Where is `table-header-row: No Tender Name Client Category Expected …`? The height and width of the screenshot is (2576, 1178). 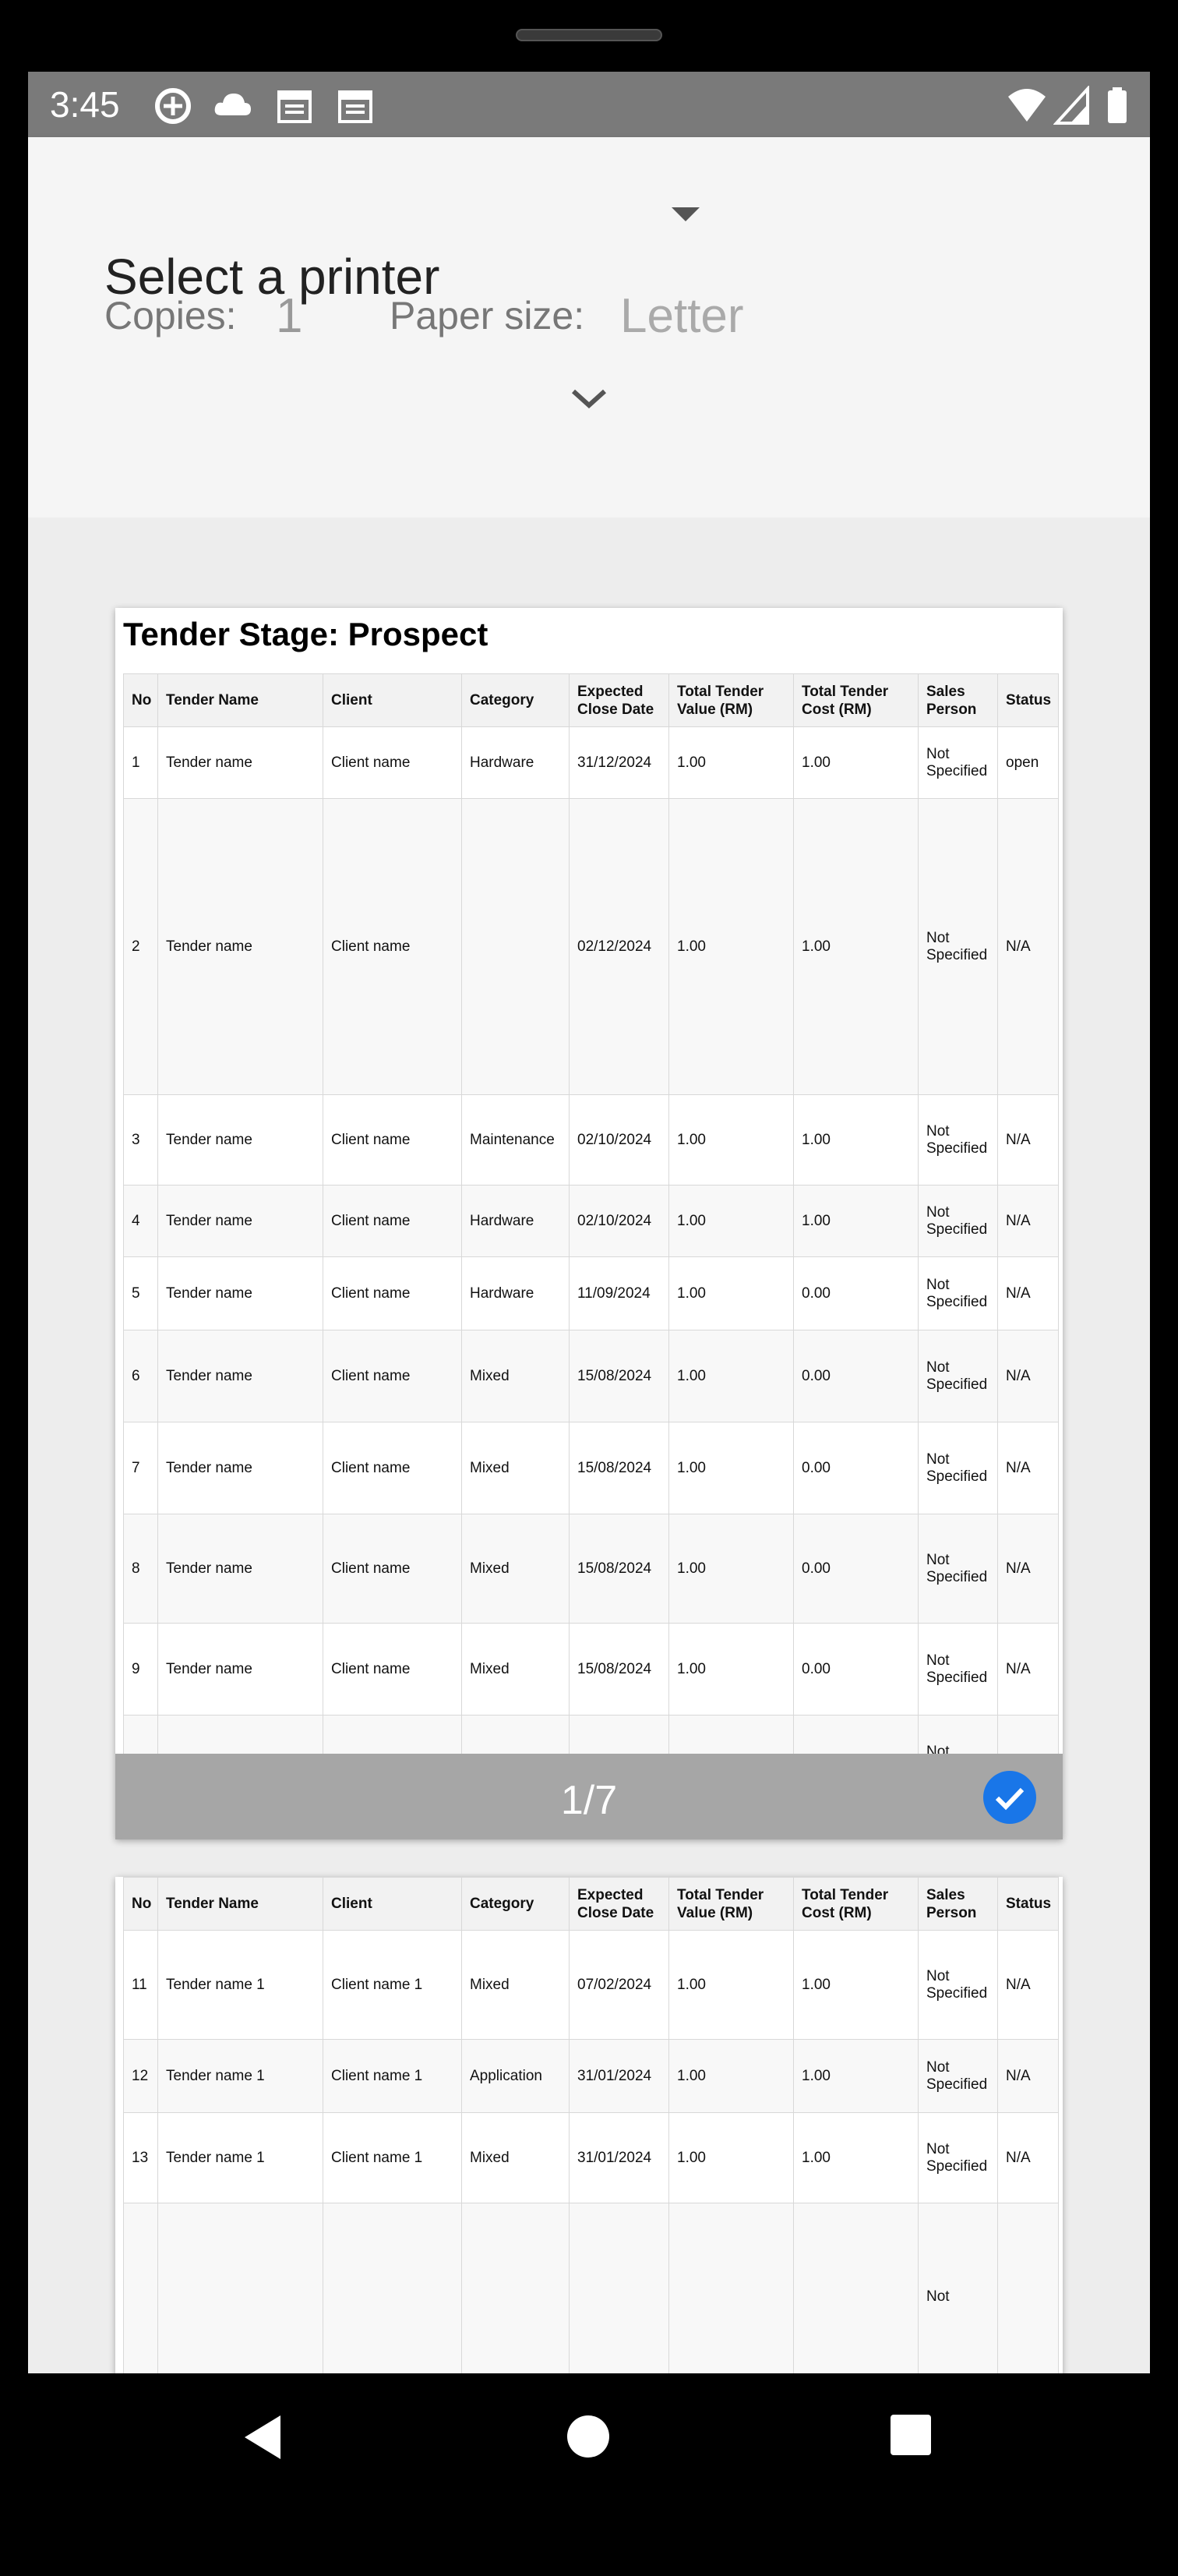
table-header-row: No Tender Name Client Category Expected … is located at coordinates (591, 1904).